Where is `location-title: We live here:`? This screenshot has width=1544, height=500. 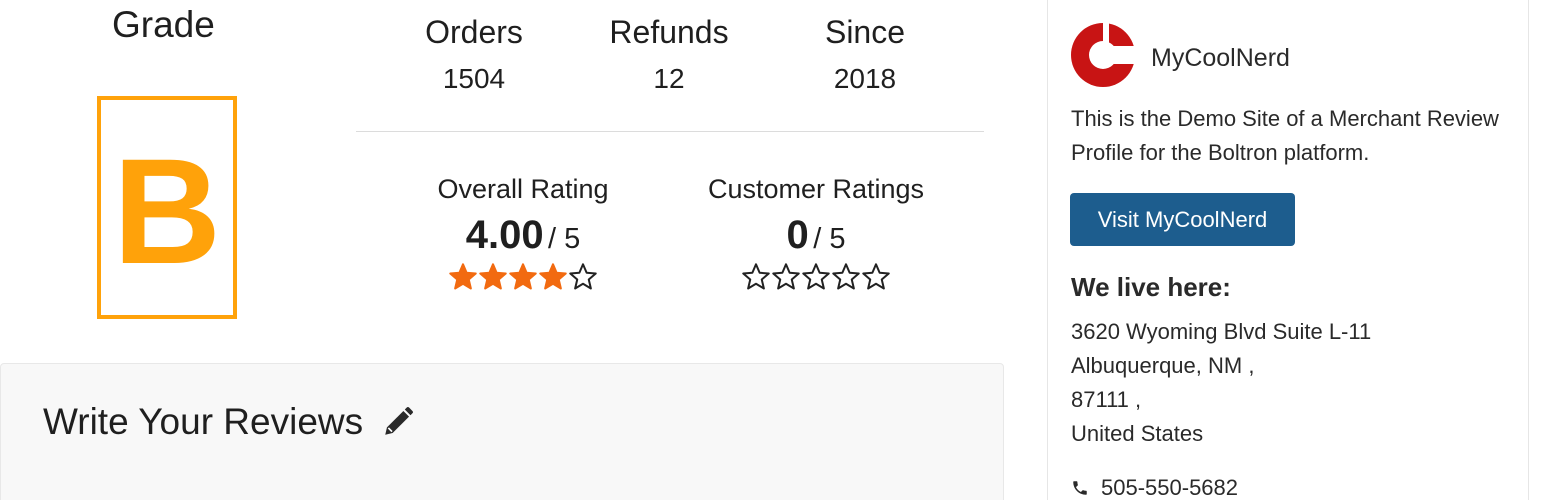 location-title: We live here: is located at coordinates (1151, 287).